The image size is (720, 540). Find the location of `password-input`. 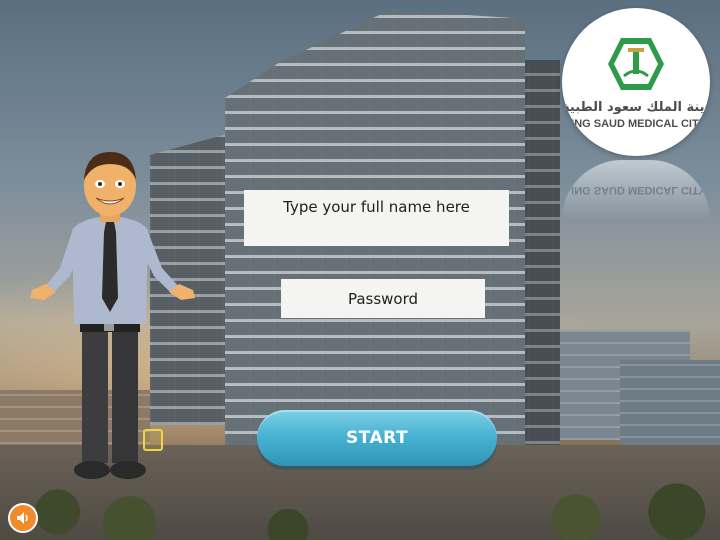

password-input is located at coordinates (383, 298).